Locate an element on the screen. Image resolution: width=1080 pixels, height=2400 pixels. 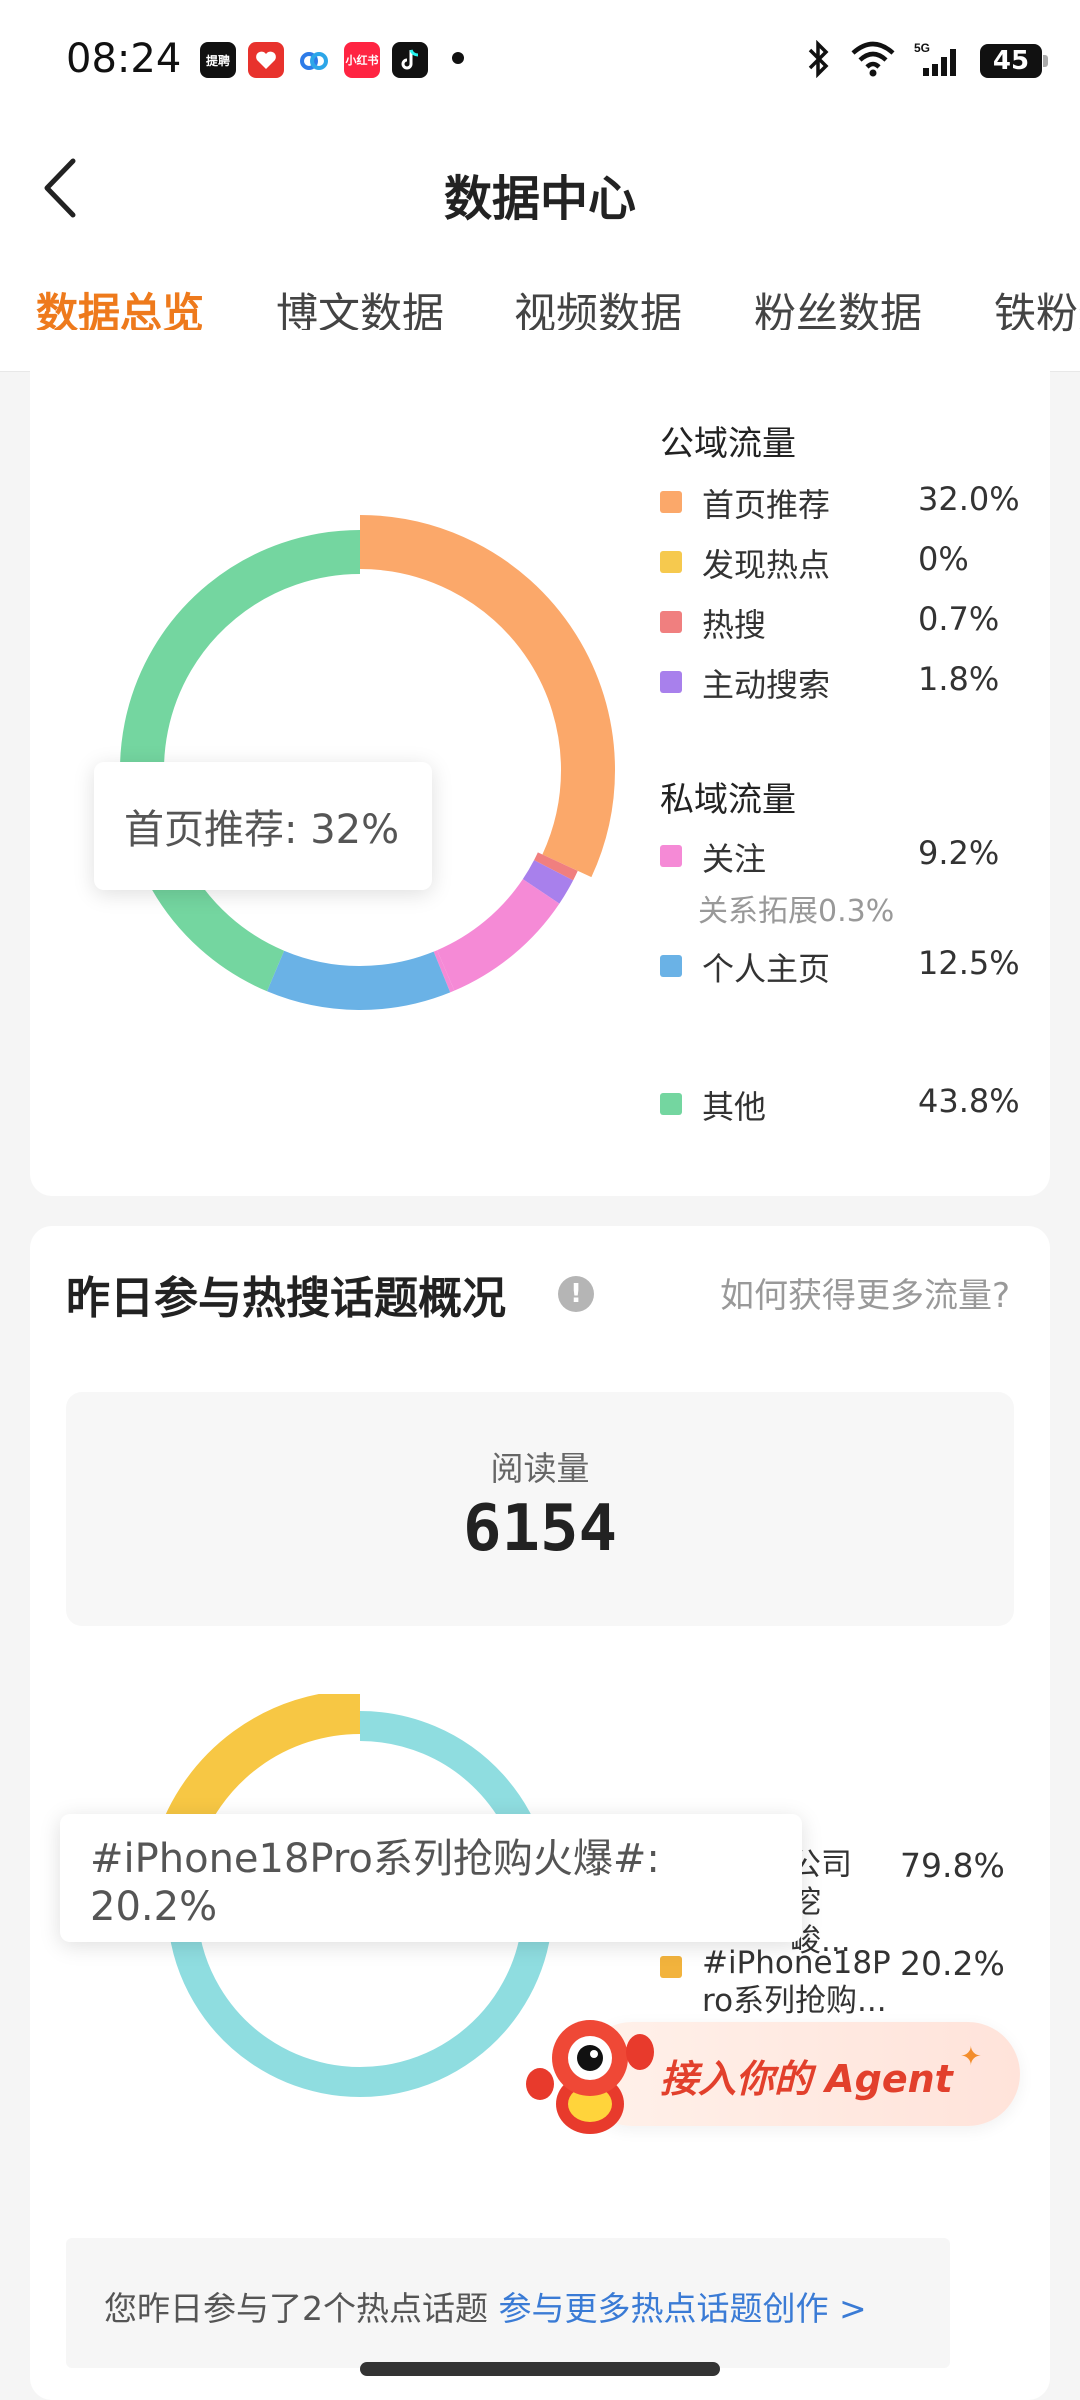
legend-value: 32.0% is located at coordinates (969, 499).